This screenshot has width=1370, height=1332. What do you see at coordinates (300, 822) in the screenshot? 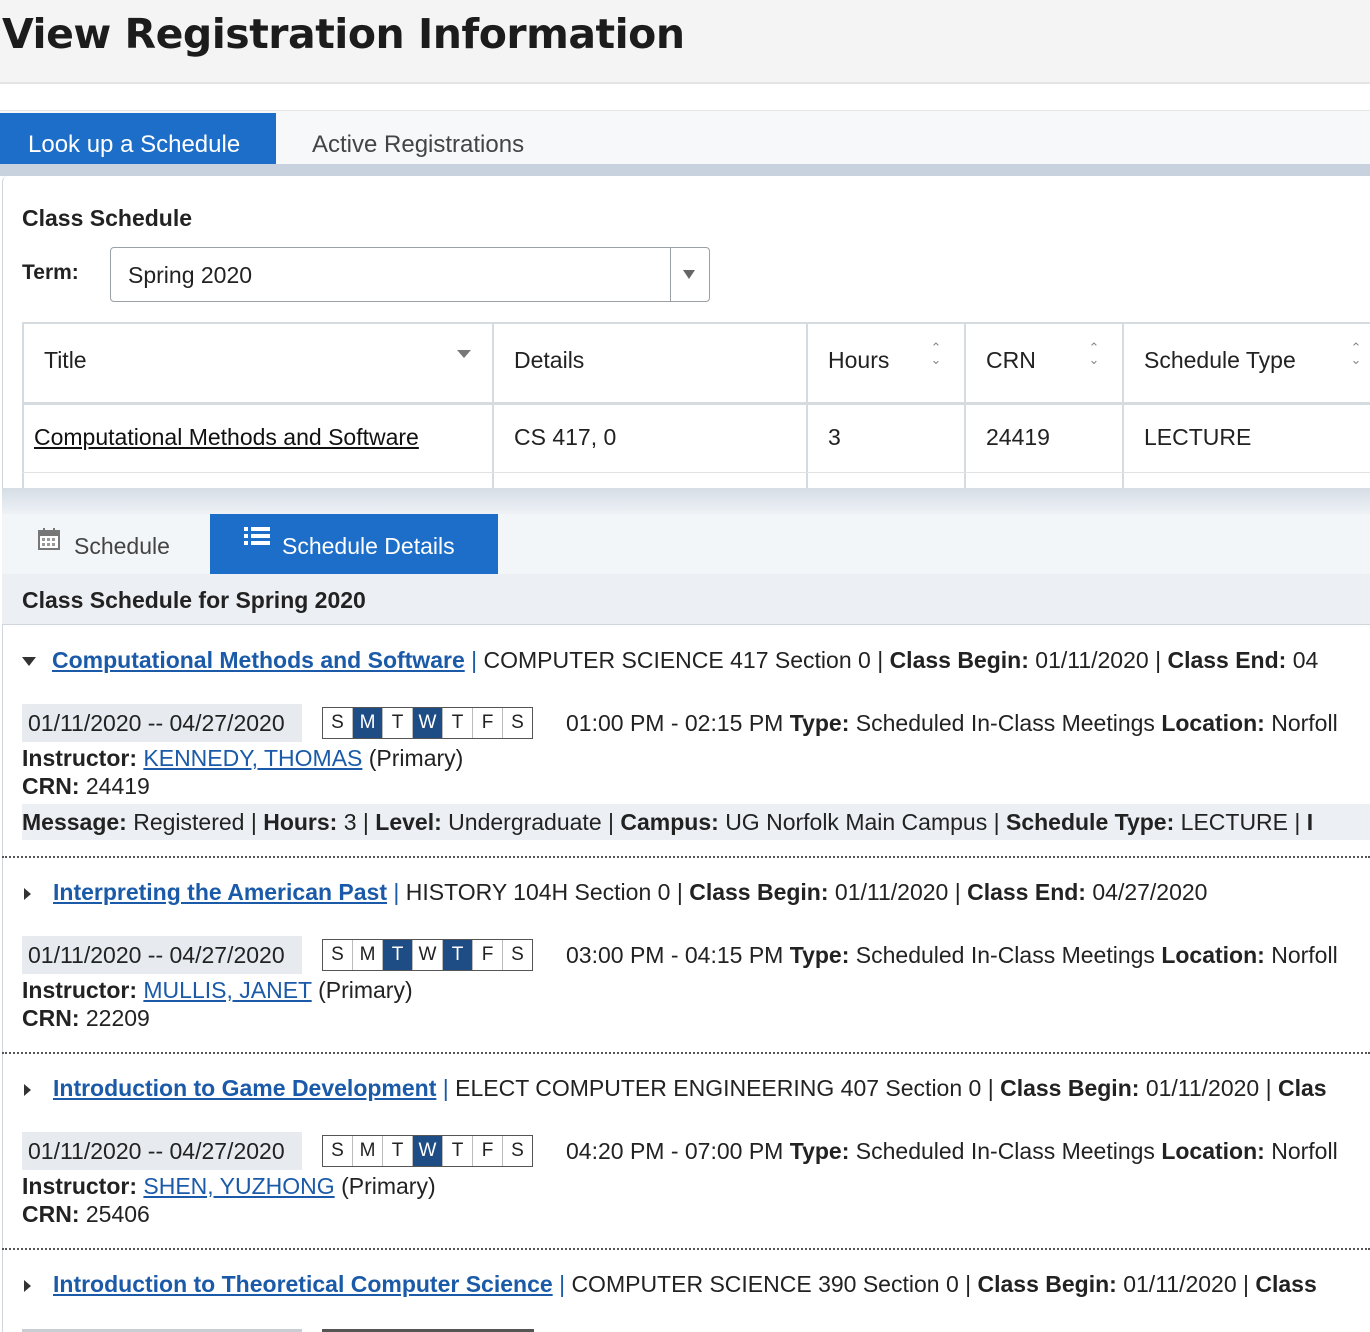
I see `hours-label: Hours:` at bounding box center [300, 822].